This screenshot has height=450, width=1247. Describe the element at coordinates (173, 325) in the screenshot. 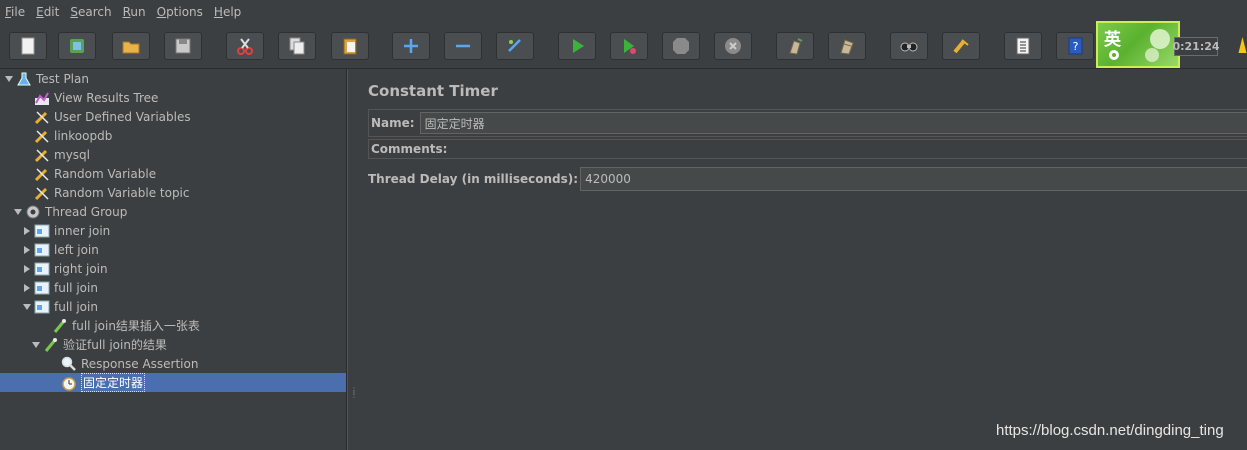

I see `tree-node: full join结果插入一张表` at that location.